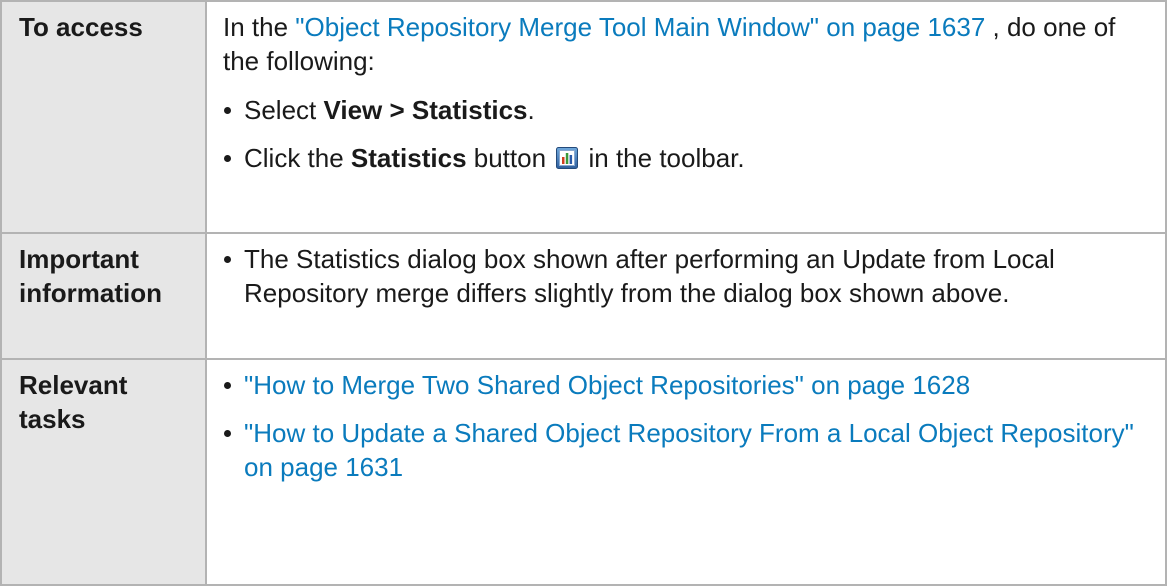  Describe the element at coordinates (408, 158) in the screenshot. I see `button-name-text: Statistics` at that location.